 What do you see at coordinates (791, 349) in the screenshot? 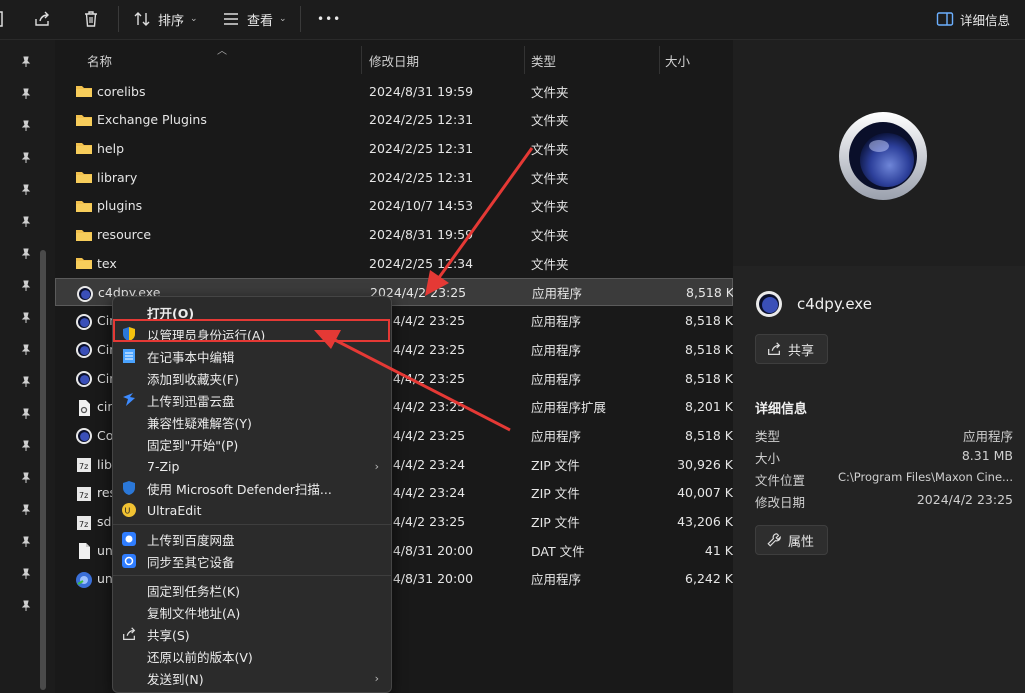
I see `details-share-button: 共享` at bounding box center [791, 349].